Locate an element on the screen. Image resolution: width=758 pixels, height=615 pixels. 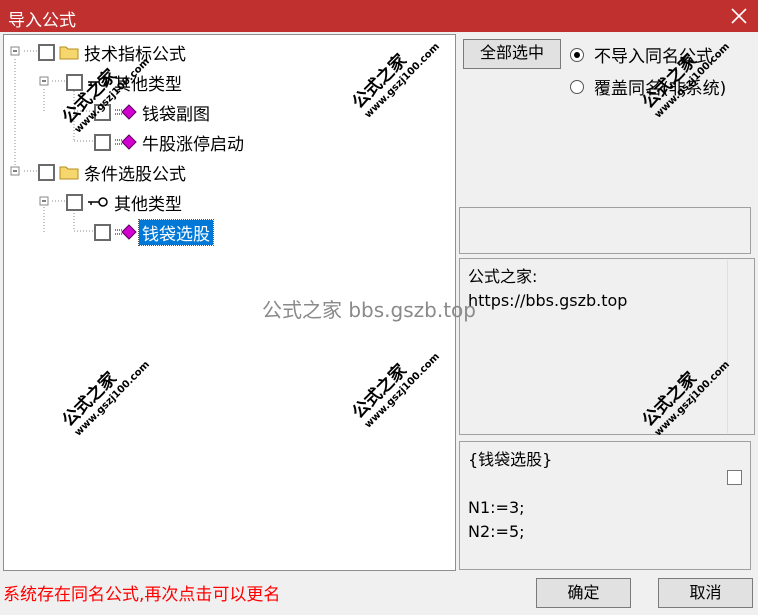
formula-panel: {钱袋选股} N1:=3; N2:=5; is located at coordinates (605, 505).